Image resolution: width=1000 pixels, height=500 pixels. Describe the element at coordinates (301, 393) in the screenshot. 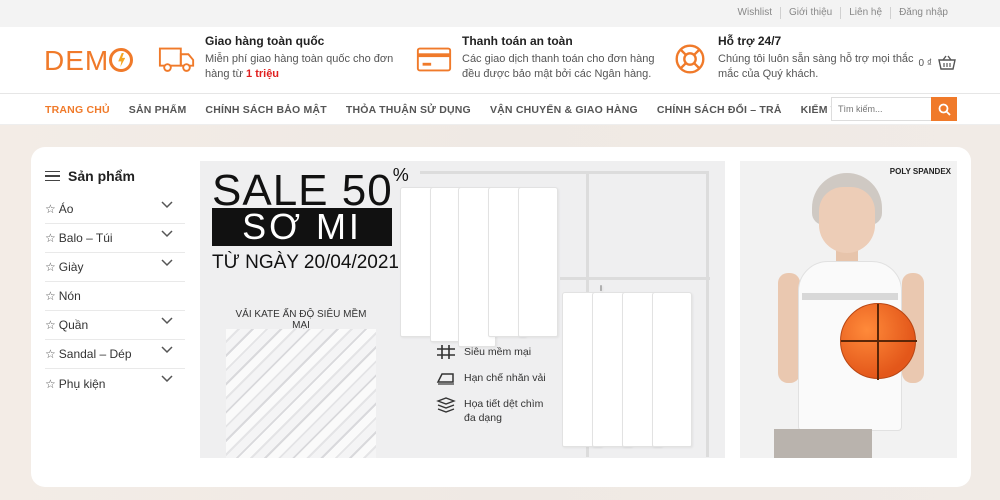

I see `fabric-image` at that location.